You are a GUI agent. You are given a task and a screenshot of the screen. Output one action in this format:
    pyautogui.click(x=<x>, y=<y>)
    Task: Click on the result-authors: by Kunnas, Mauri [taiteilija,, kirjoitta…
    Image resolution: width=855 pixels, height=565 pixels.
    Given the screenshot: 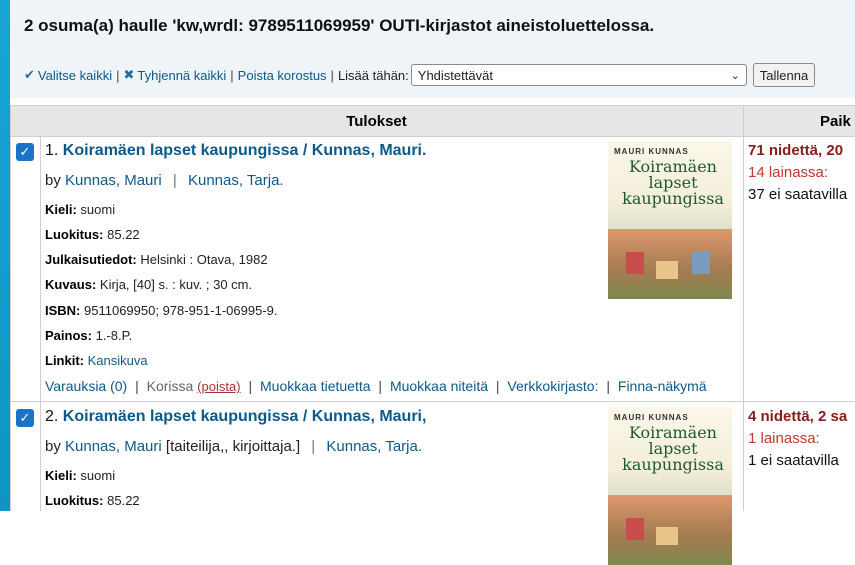 What is the action you would take?
    pyautogui.click(x=233, y=446)
    